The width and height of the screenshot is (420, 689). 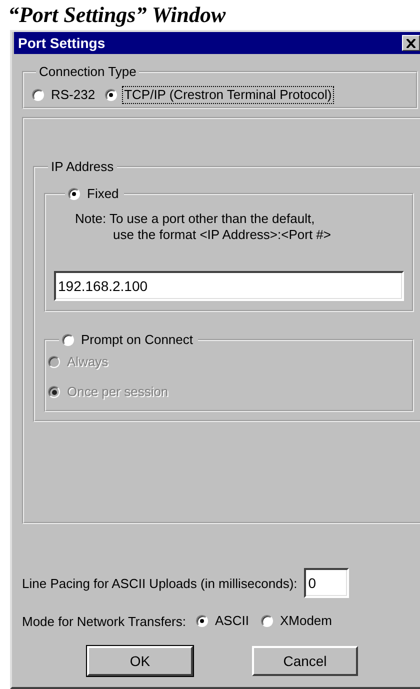 What do you see at coordinates (195, 218) in the screenshot?
I see `note-text: Note: To use a port other than the default,` at bounding box center [195, 218].